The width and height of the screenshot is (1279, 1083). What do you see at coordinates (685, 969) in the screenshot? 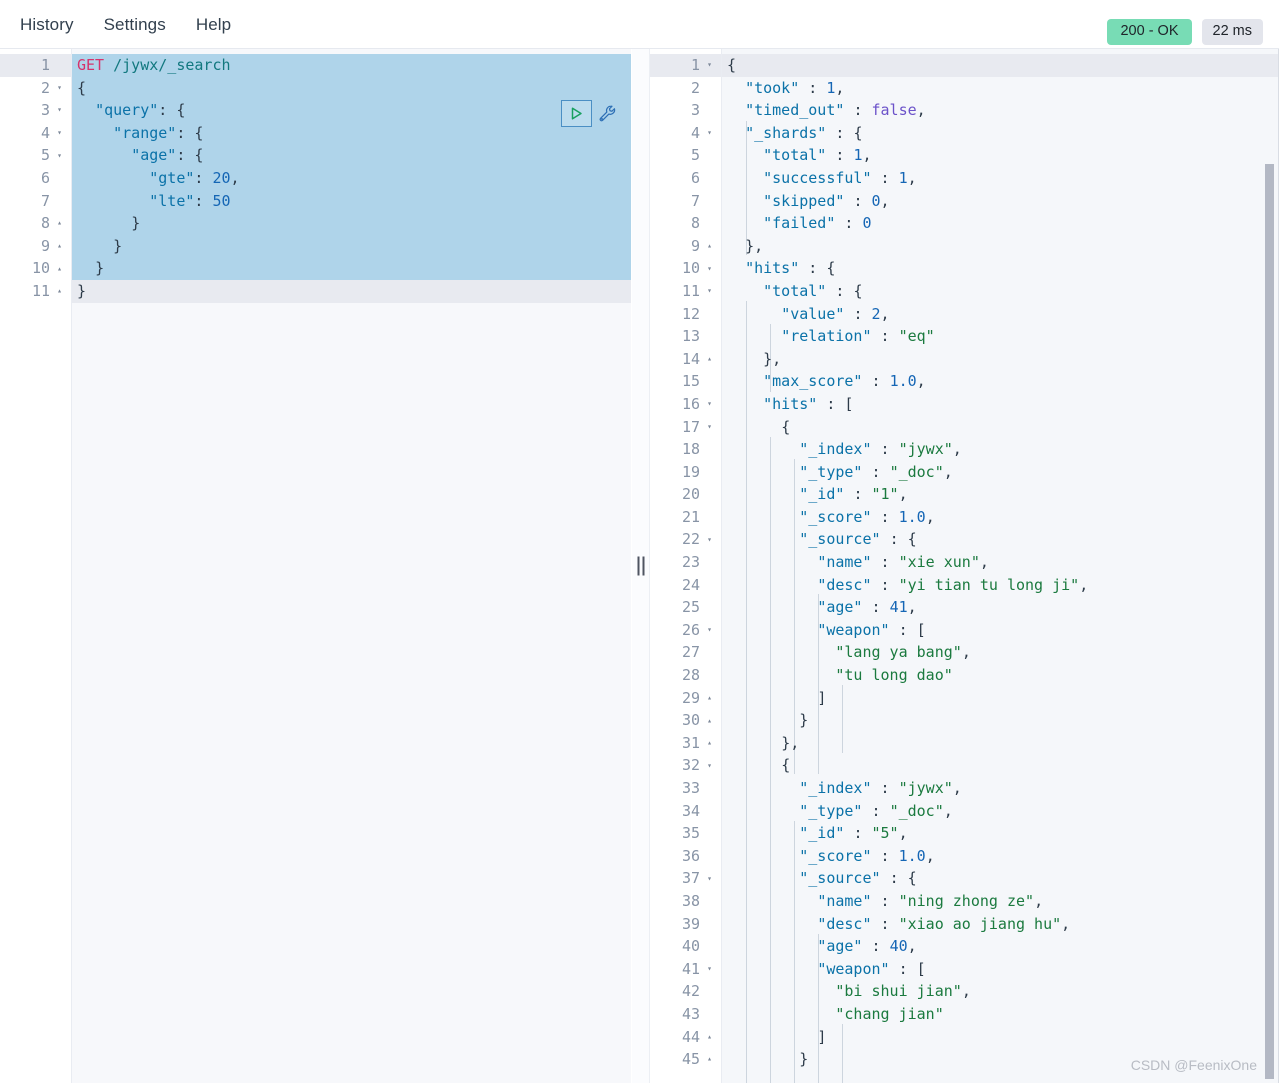
I see `gutter-line: 41 ▾` at bounding box center [685, 969].